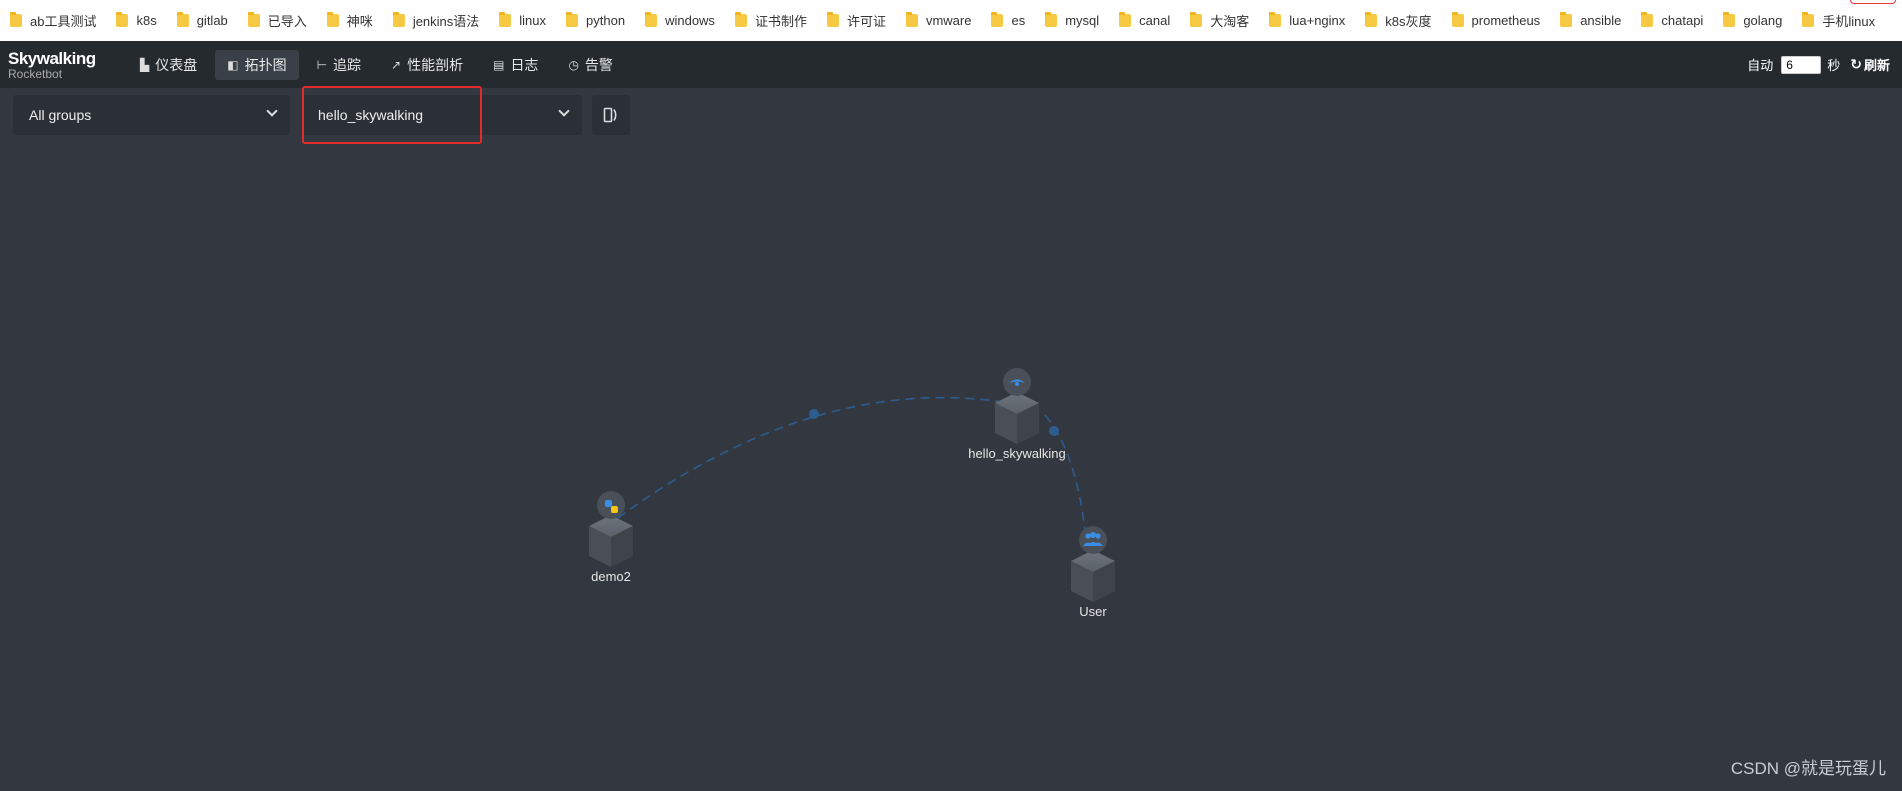 Image resolution: width=1902 pixels, height=791 pixels. What do you see at coordinates (1808, 768) in the screenshot?
I see `watermark: CSDN @就是玩蛋儿` at bounding box center [1808, 768].